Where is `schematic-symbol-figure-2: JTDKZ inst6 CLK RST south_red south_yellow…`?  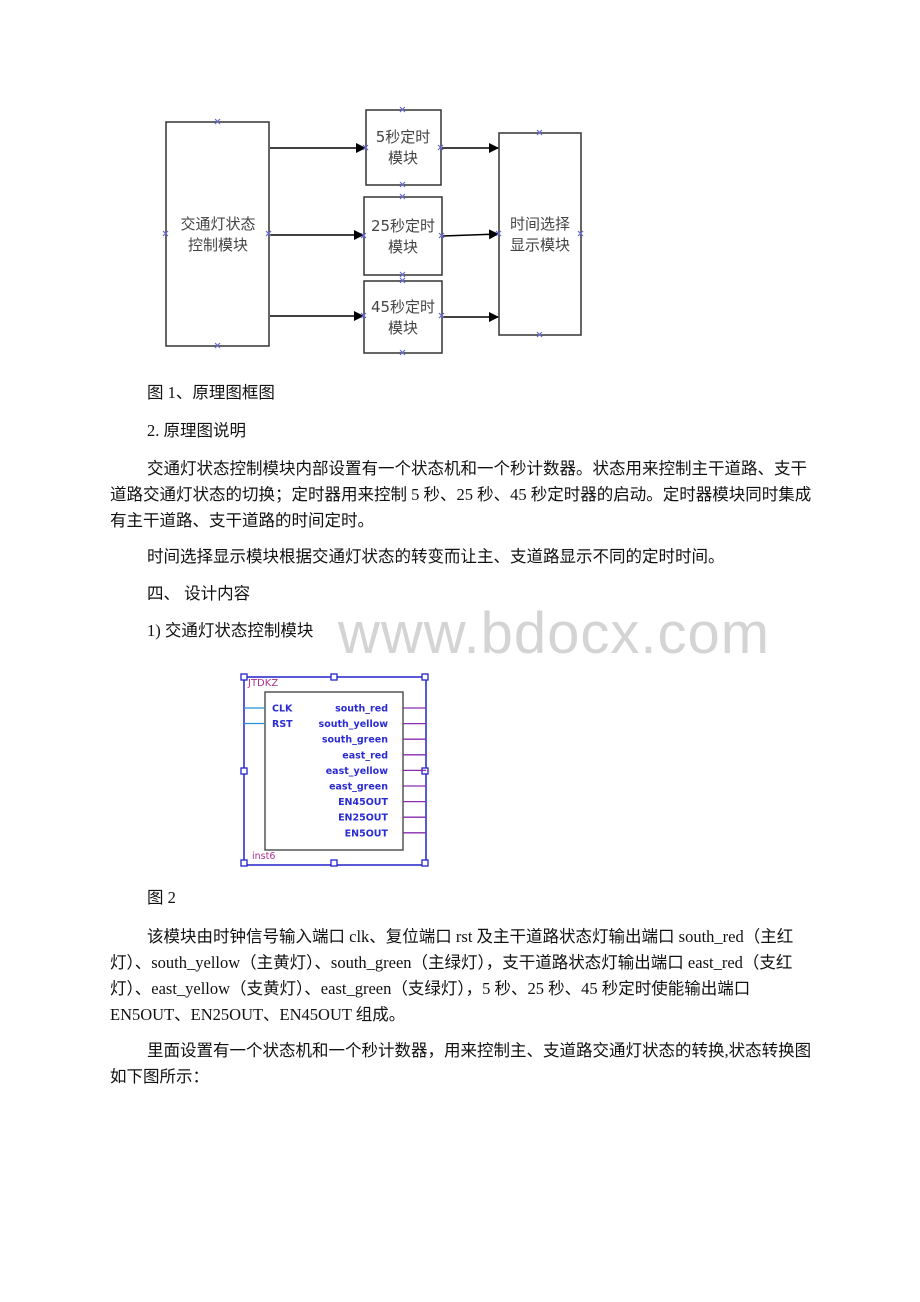
schematic-symbol-figure-2: JTDKZ inst6 CLK RST south_red south_yellow… is located at coordinates (334, 770).